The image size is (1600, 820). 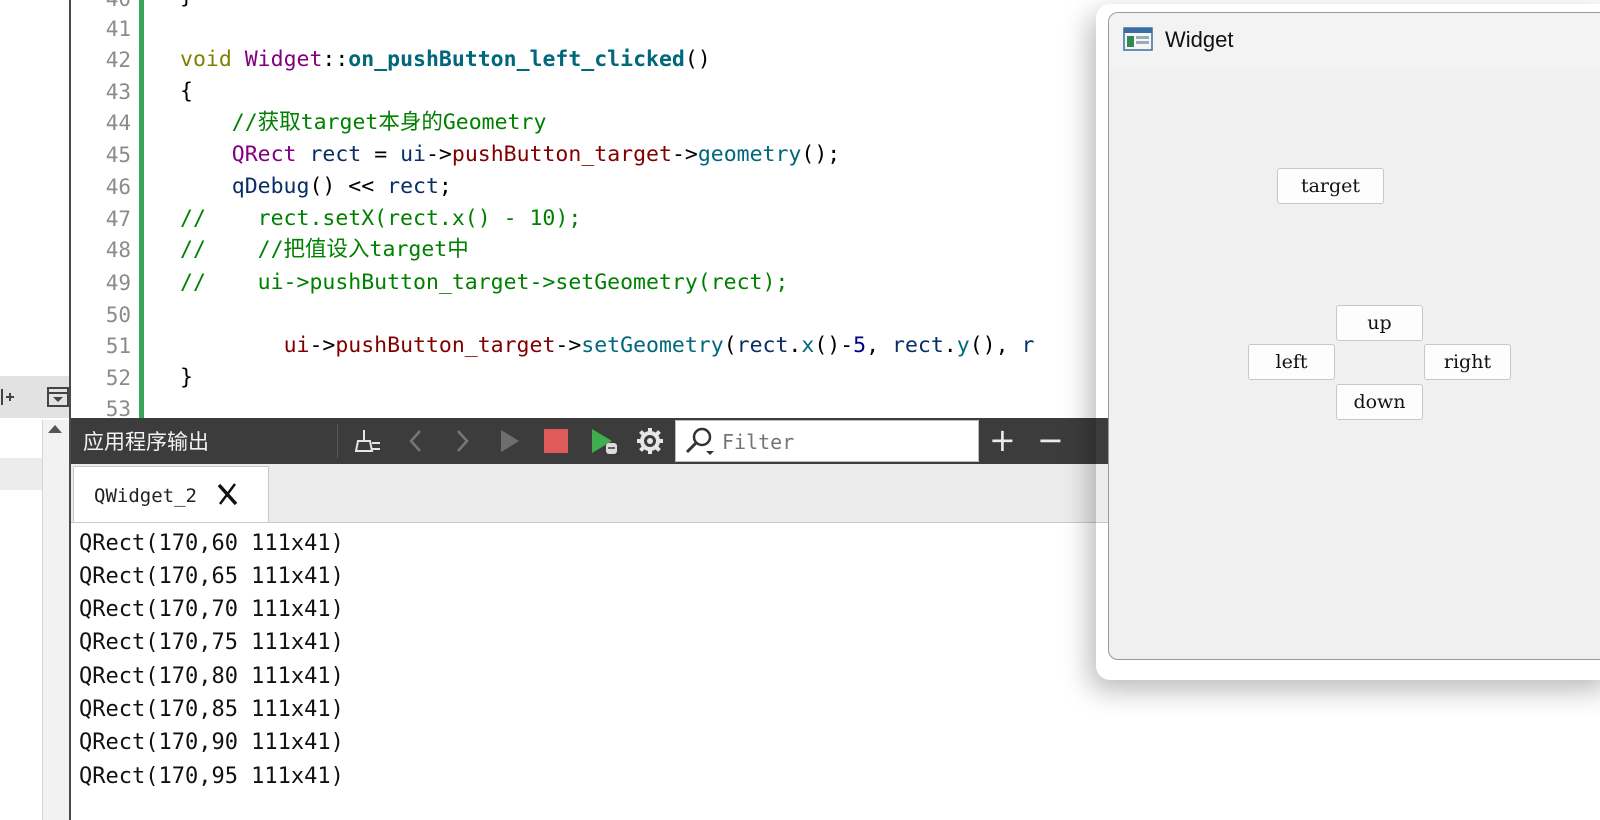 What do you see at coordinates (35, 397) in the screenshot?
I see `side-panel-toolbar-icons` at bounding box center [35, 397].